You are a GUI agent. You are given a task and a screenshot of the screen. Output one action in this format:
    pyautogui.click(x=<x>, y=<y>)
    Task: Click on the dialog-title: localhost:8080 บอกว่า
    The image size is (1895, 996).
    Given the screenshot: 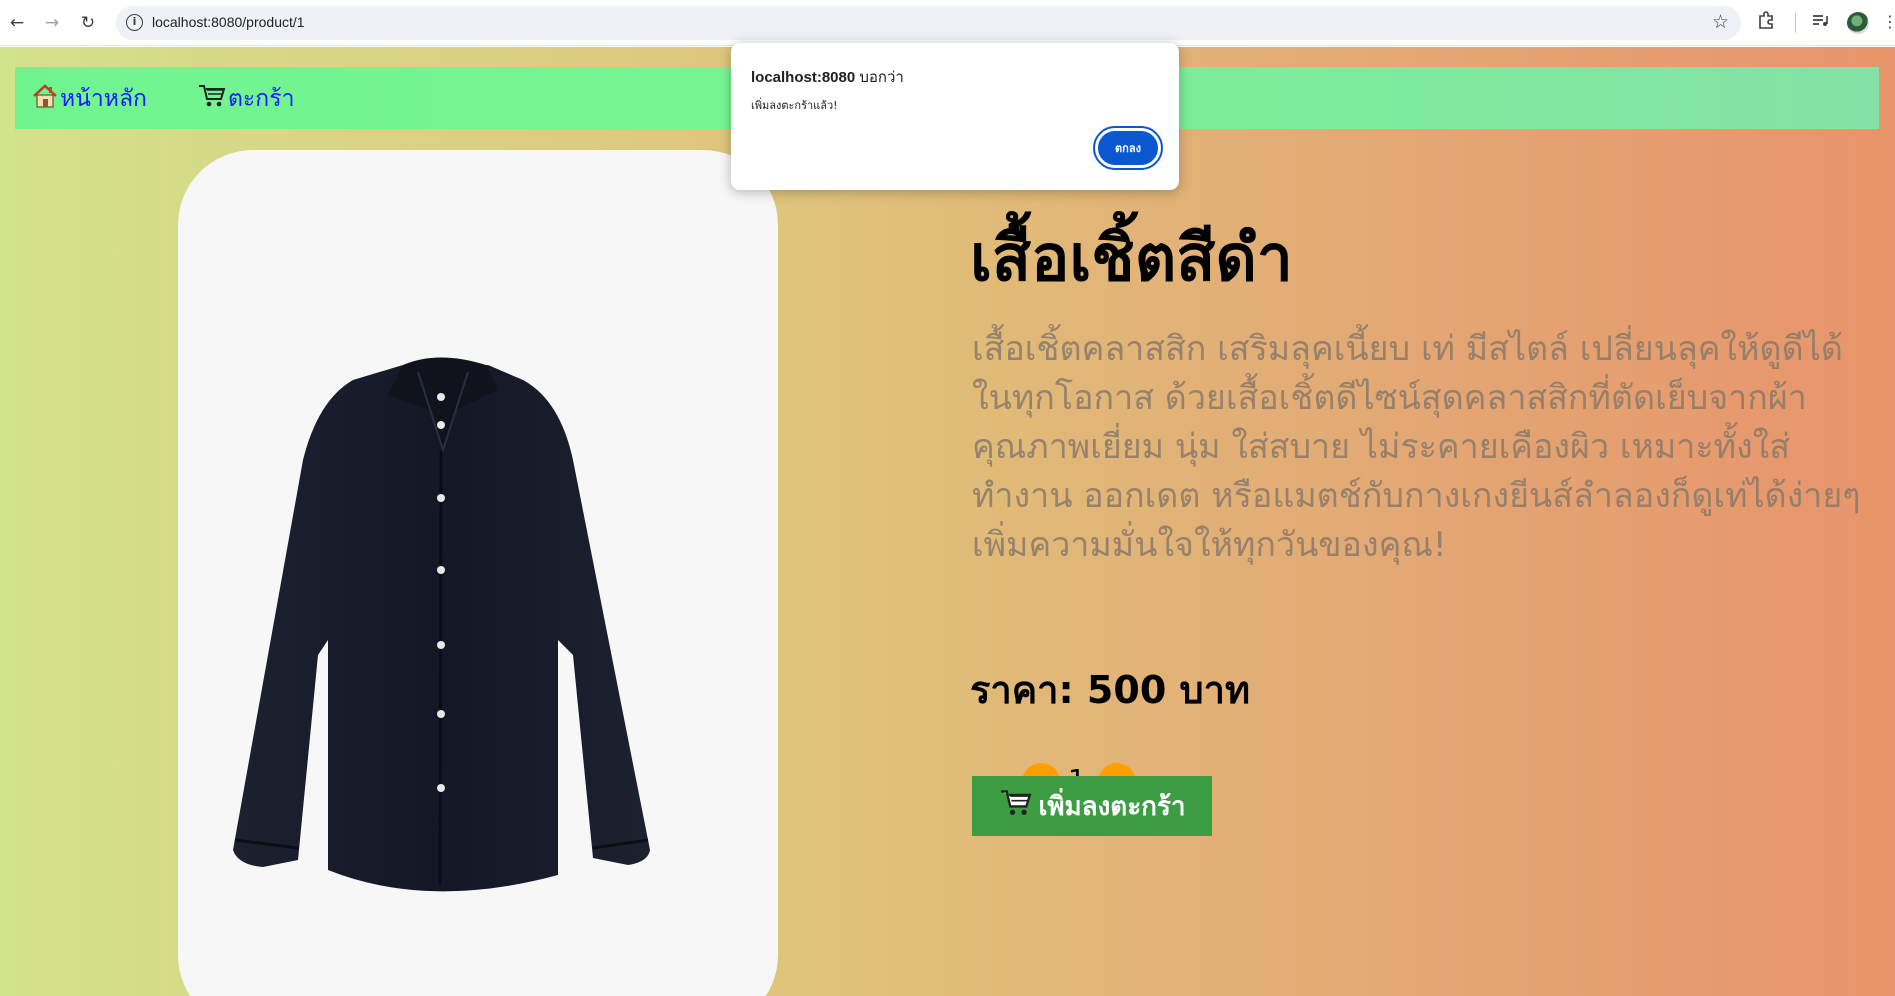 What is the action you would take?
    pyautogui.click(x=827, y=77)
    